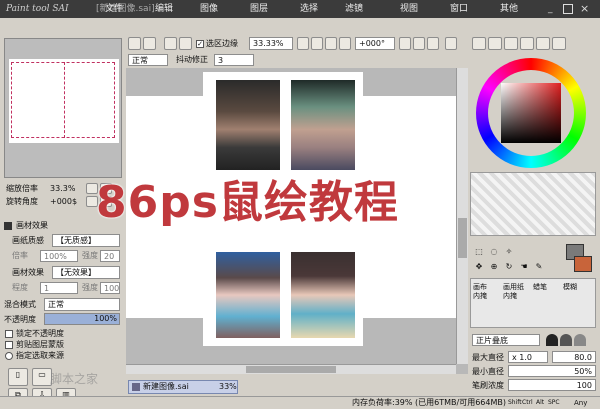 Image resolution: width=600 pixels, height=409 pixels. Describe the element at coordinates (583, 264) in the screenshot. I see `background-color-swatch` at that location.